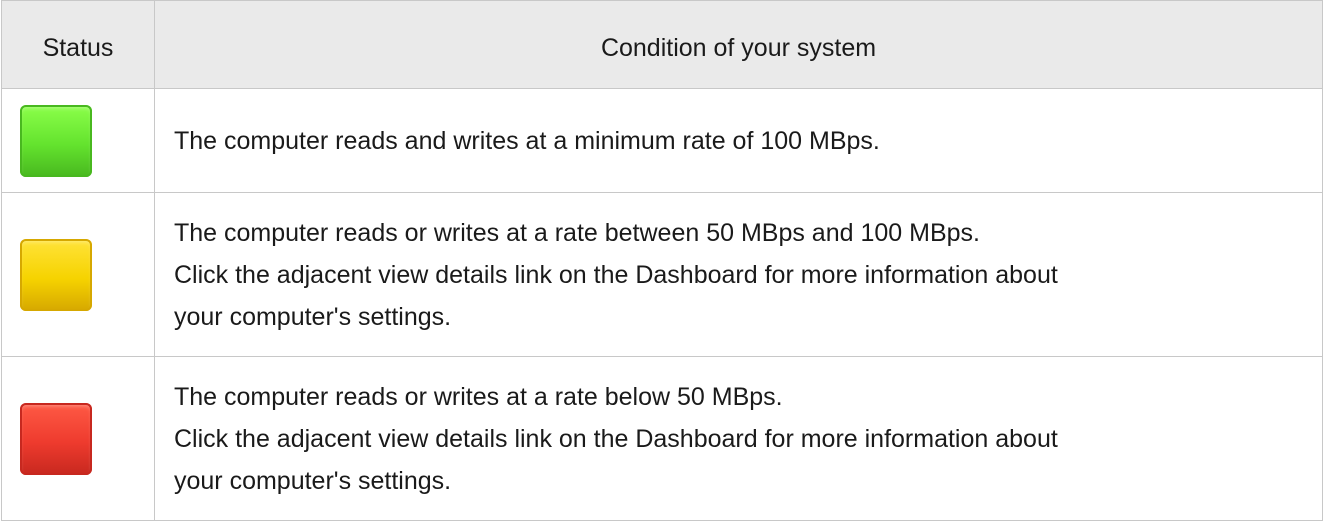 The height and width of the screenshot is (521, 1325). I want to click on green-status-icon, so click(56, 140).